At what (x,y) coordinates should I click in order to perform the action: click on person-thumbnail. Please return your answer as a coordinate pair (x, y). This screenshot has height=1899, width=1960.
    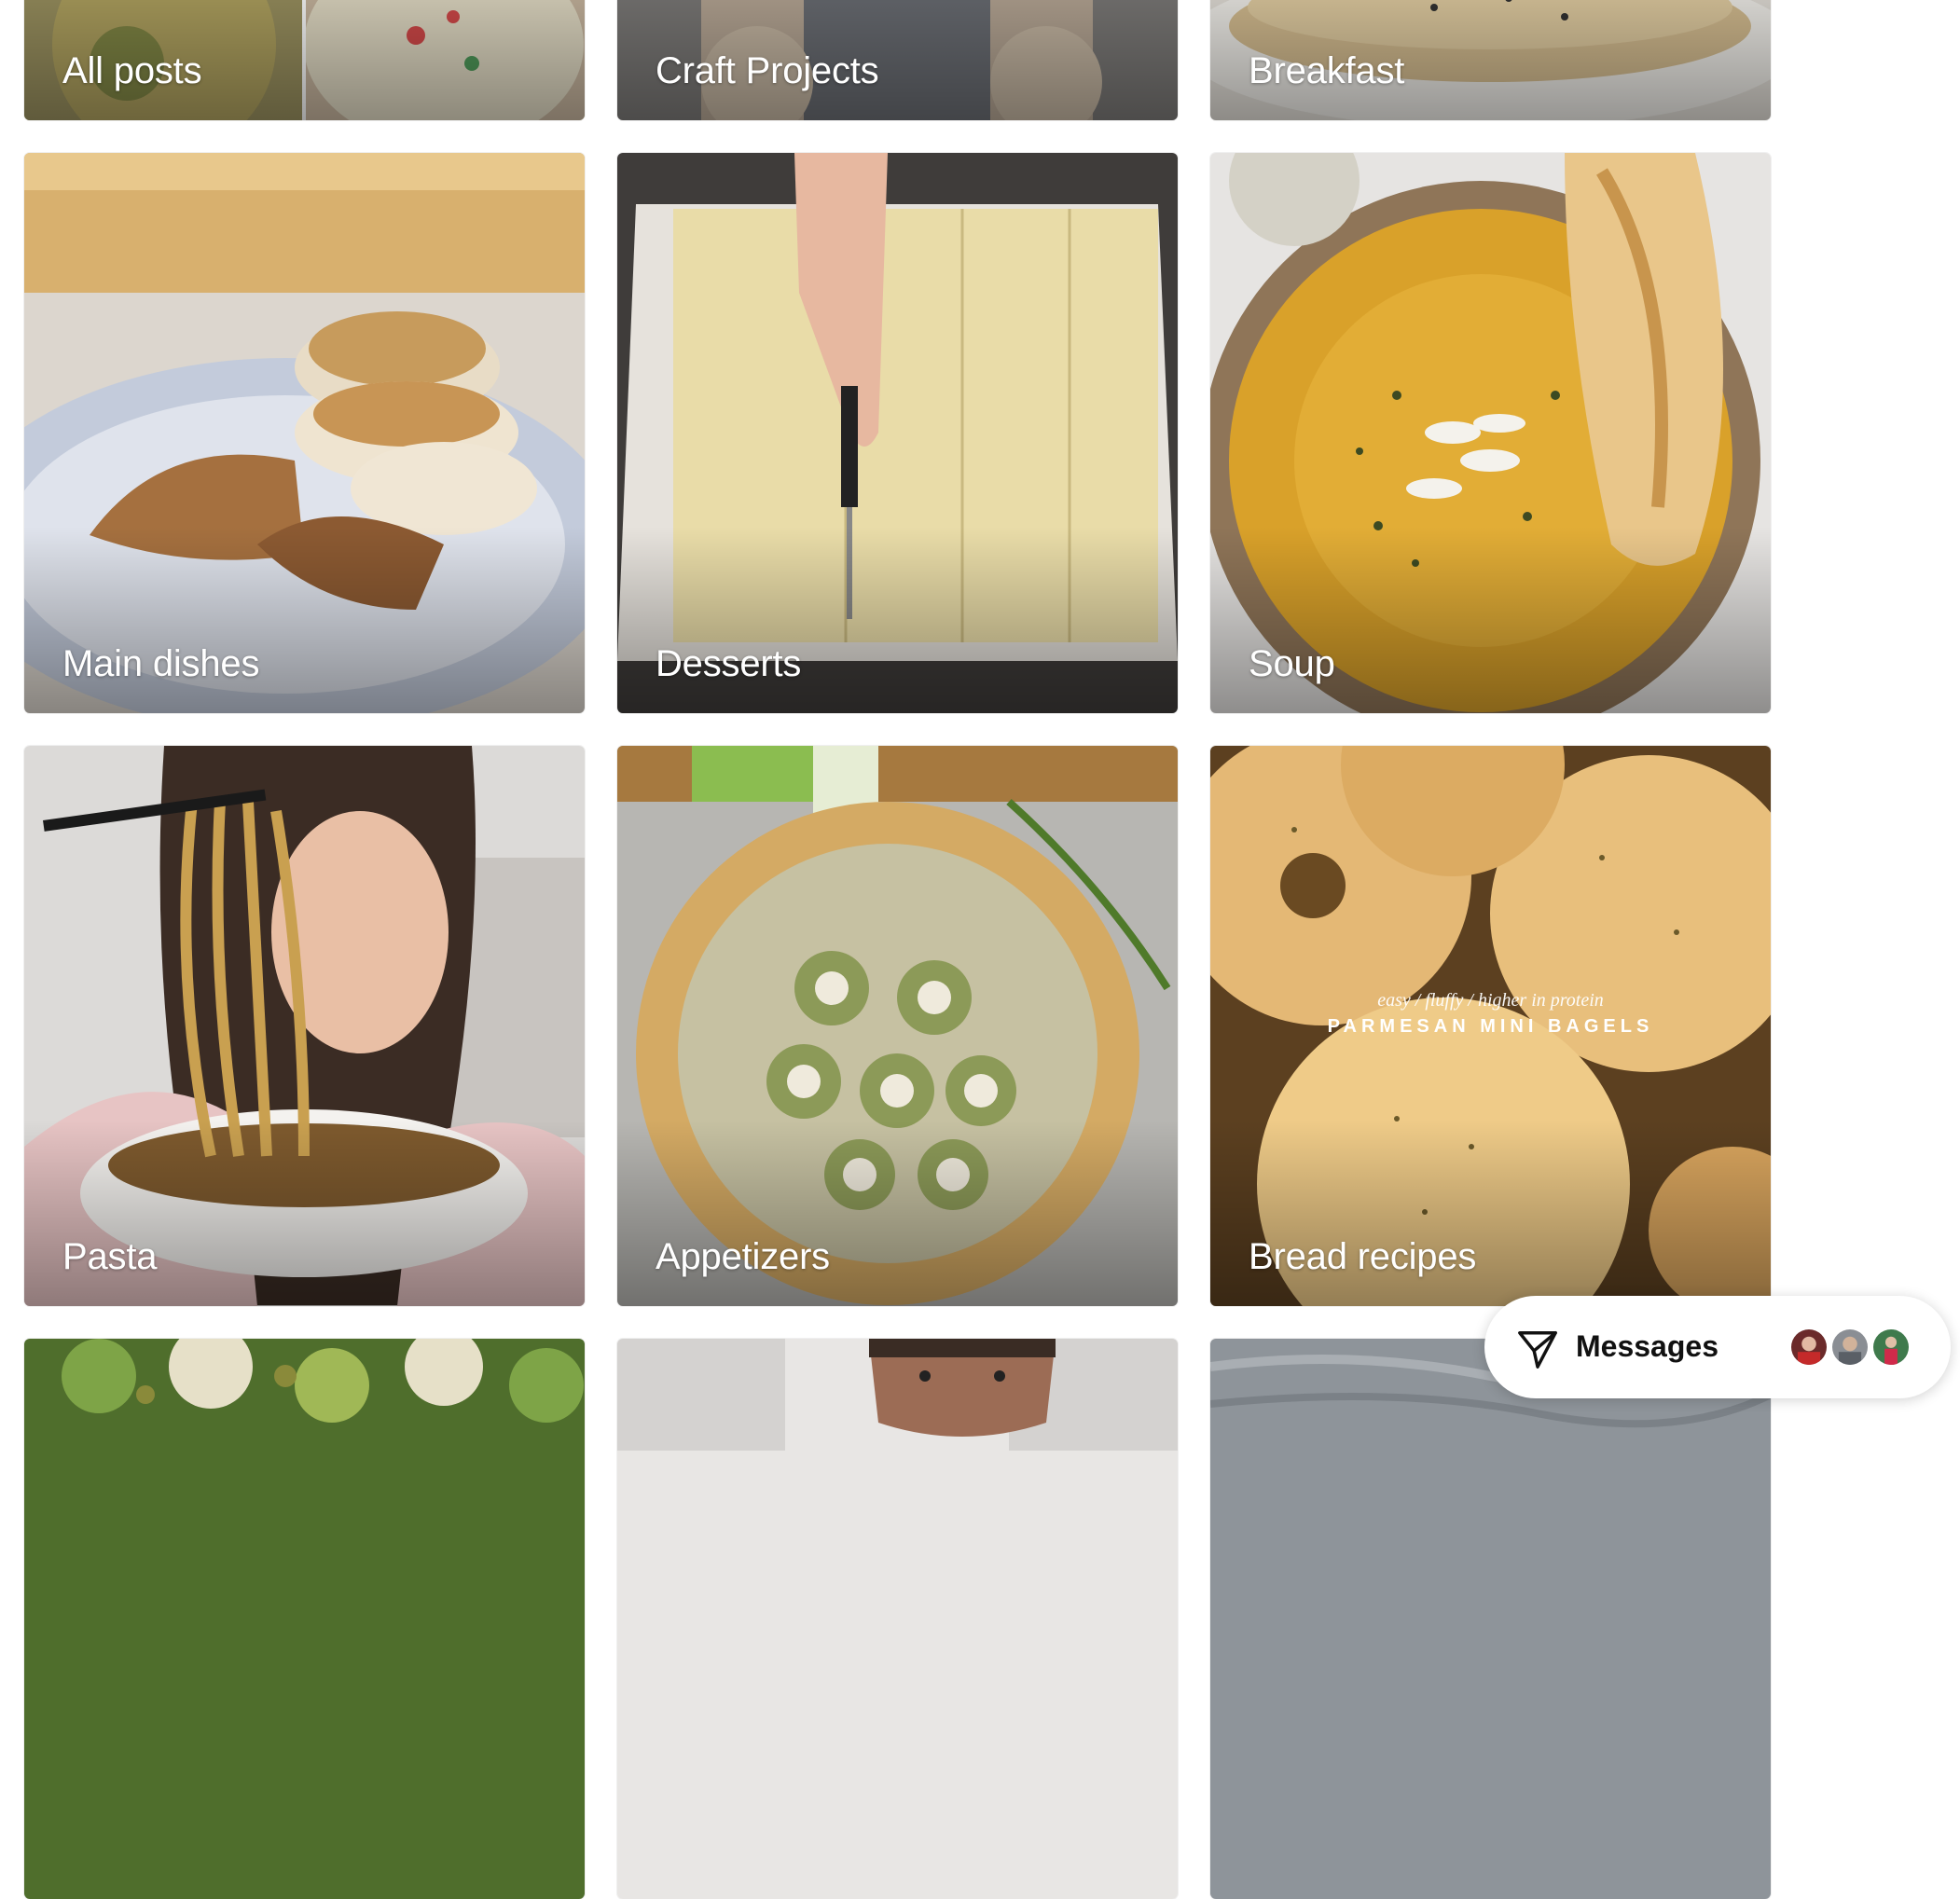
    Looking at the image, I should click on (898, 1619).